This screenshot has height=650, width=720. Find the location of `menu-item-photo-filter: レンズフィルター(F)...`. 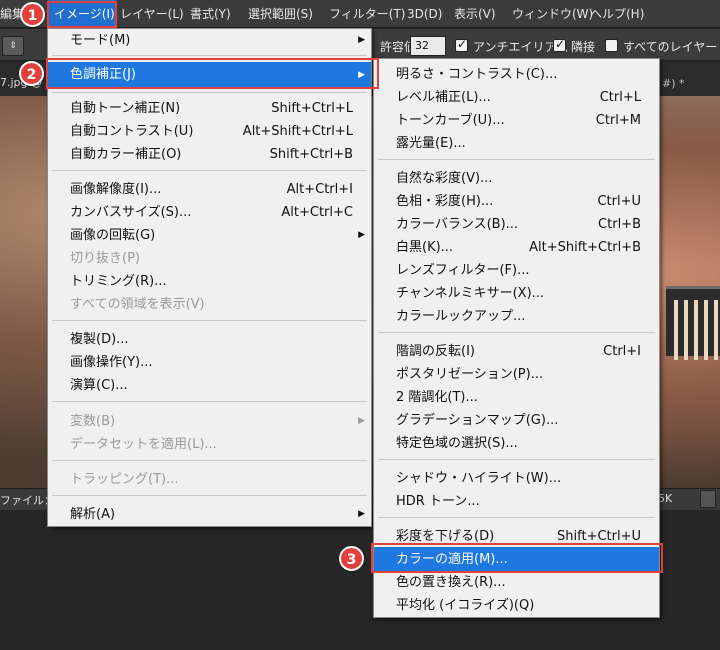

menu-item-photo-filter: レンズフィルター(F)... is located at coordinates (516, 270).